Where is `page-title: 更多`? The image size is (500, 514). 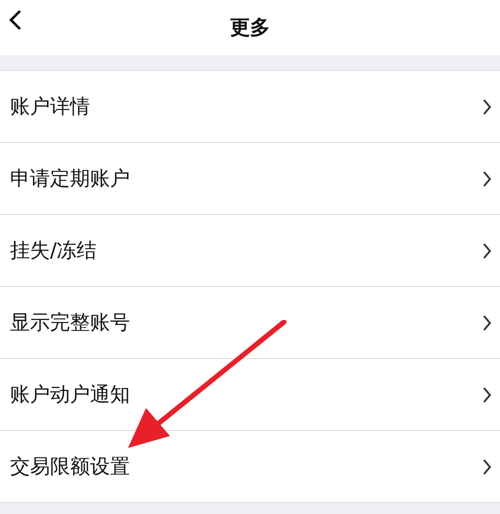 page-title: 更多 is located at coordinates (250, 27).